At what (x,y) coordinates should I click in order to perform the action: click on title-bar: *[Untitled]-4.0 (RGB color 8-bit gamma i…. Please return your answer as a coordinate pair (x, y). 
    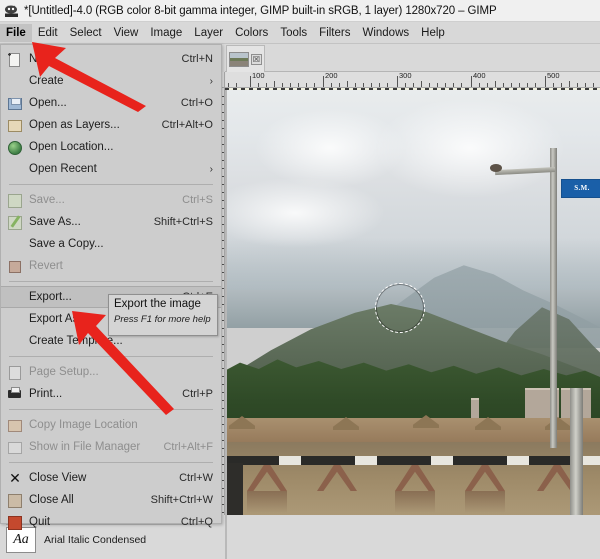
    Looking at the image, I should click on (300, 11).